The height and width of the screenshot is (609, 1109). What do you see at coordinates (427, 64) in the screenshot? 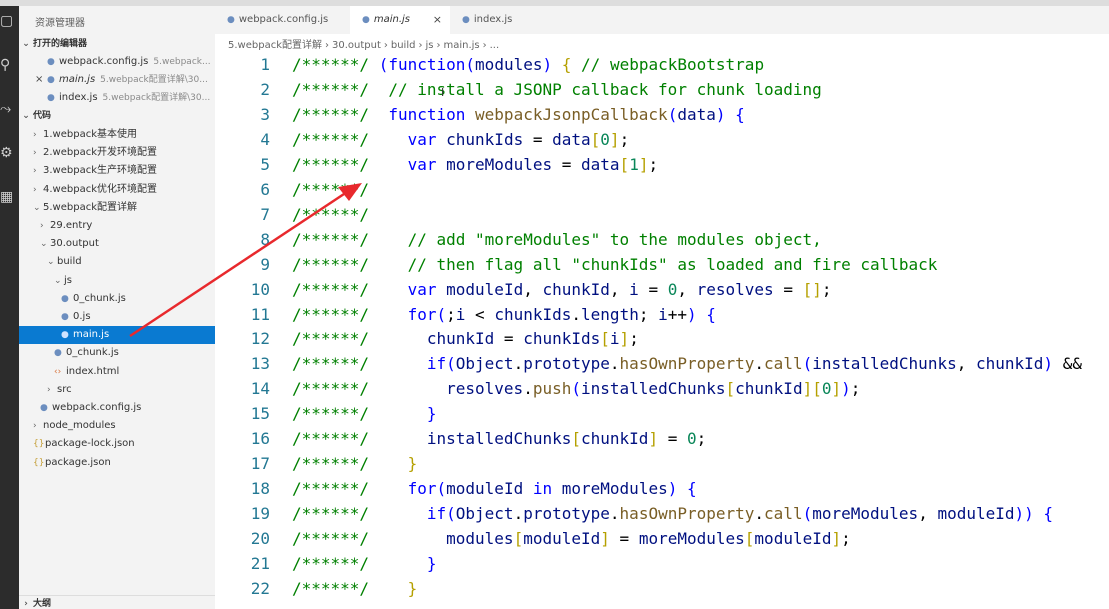
I see `code-token: function` at bounding box center [427, 64].